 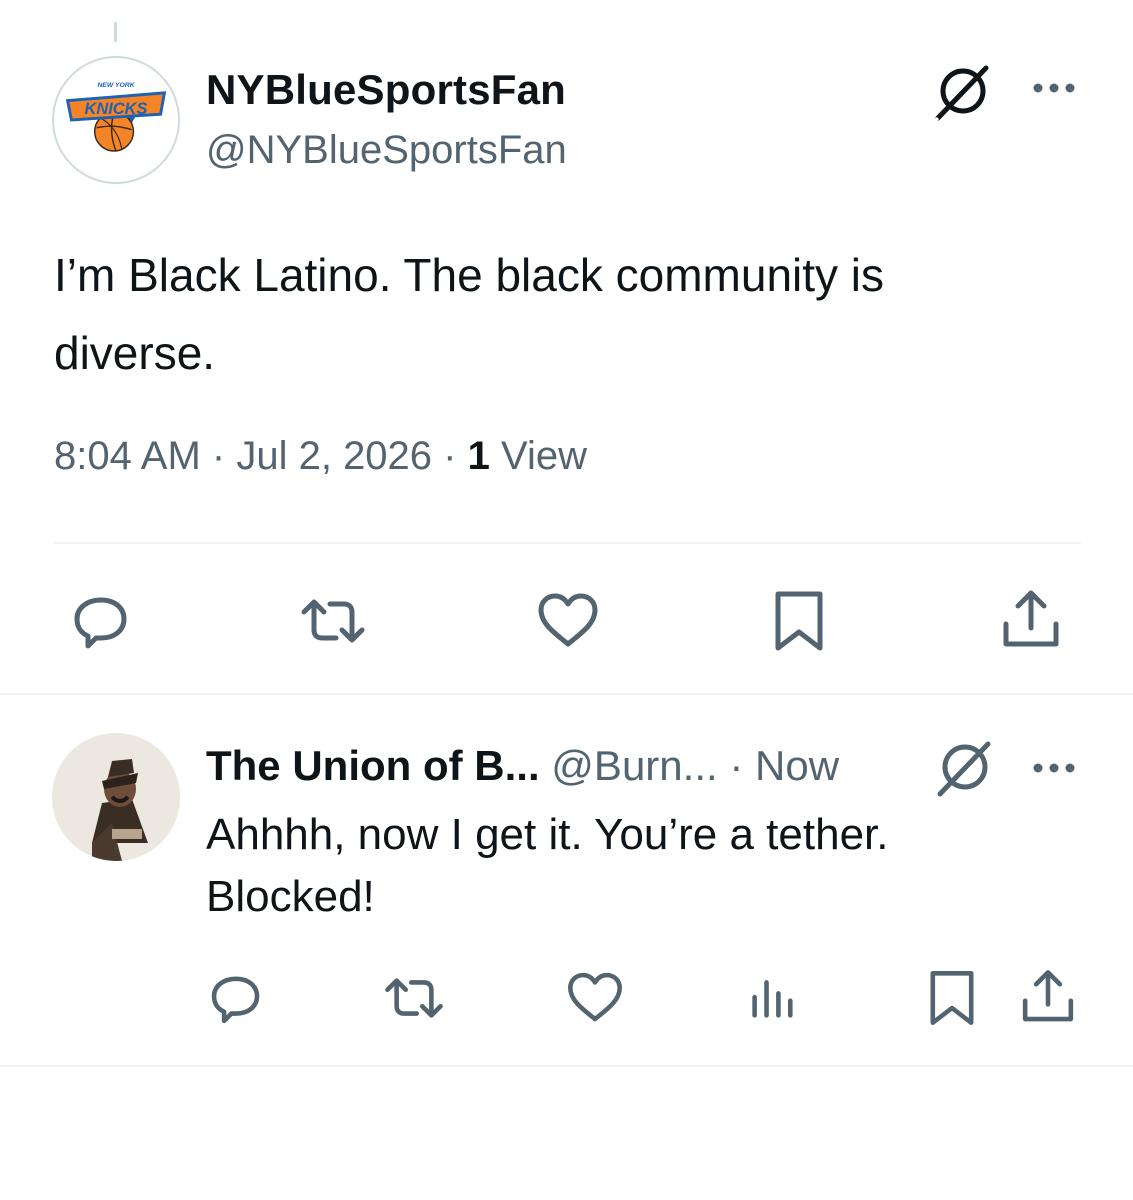 I want to click on author-display-name: NYBlueSportsFan, so click(x=386, y=90).